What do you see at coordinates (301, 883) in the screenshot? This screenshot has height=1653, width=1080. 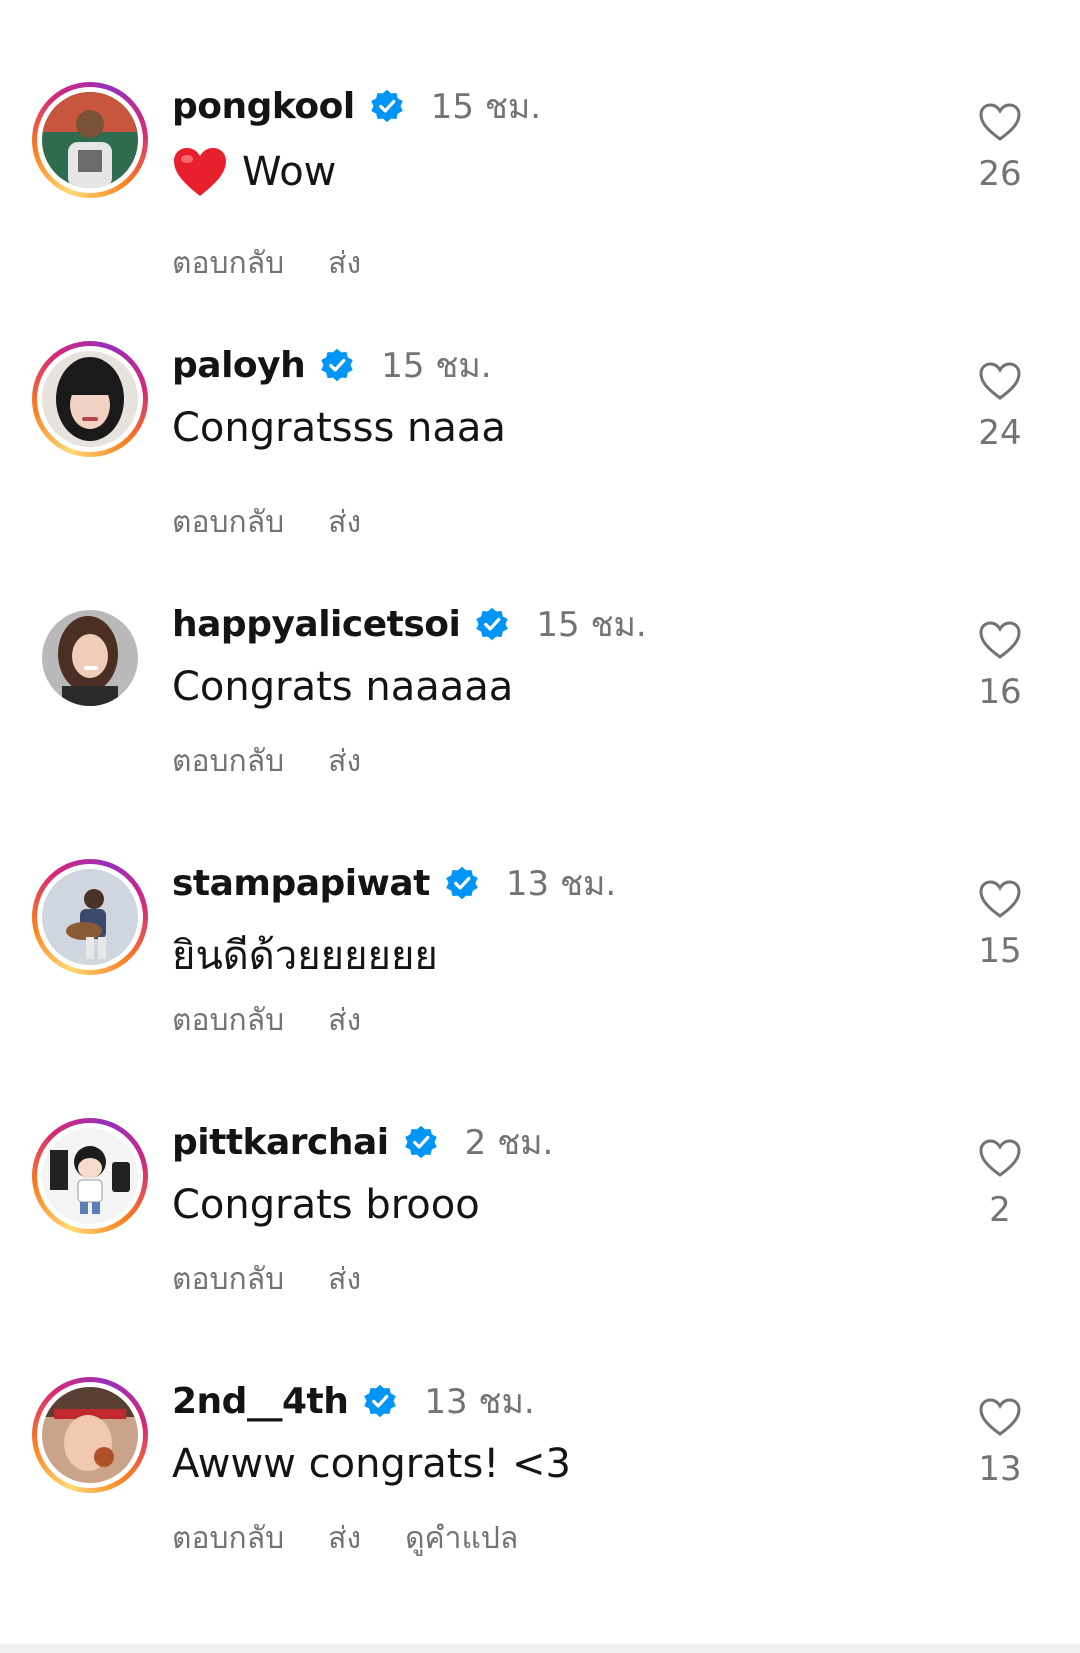 I see `username: stampapiwat` at bounding box center [301, 883].